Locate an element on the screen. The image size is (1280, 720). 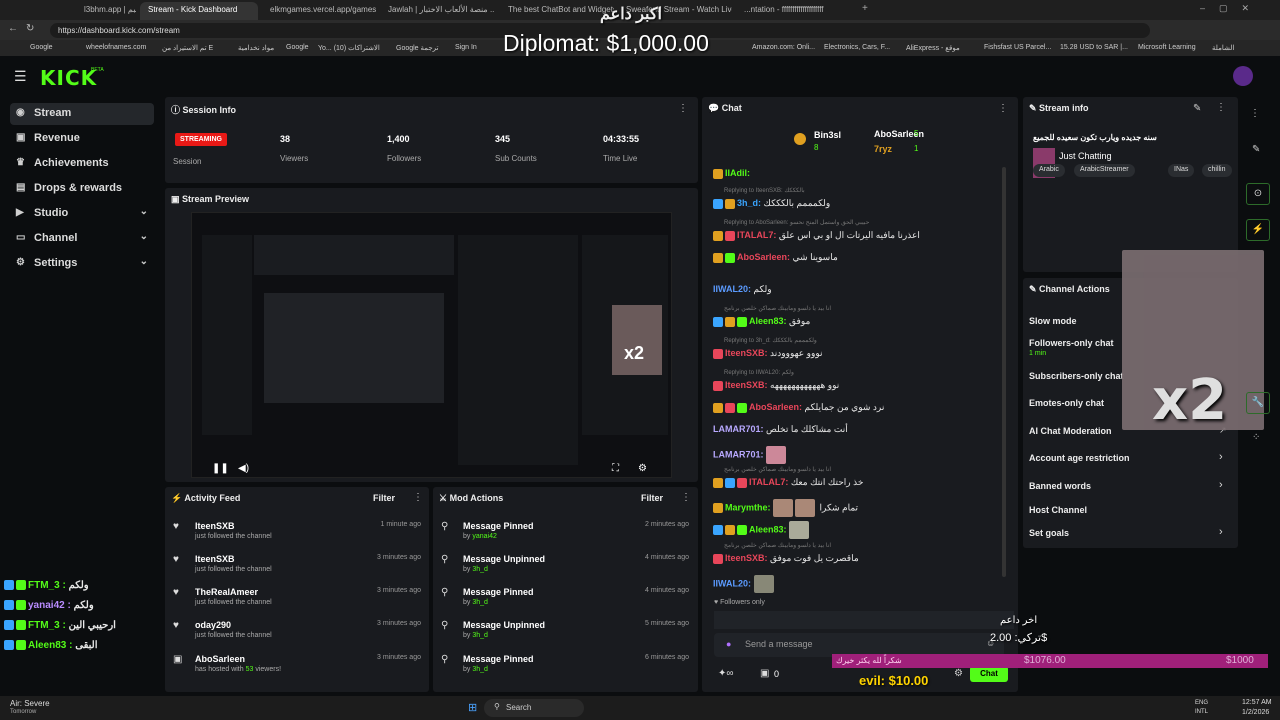
list-item: ⚲ Message Pinned by yanai42 2 minutes ago is located at coordinates (565, 530).